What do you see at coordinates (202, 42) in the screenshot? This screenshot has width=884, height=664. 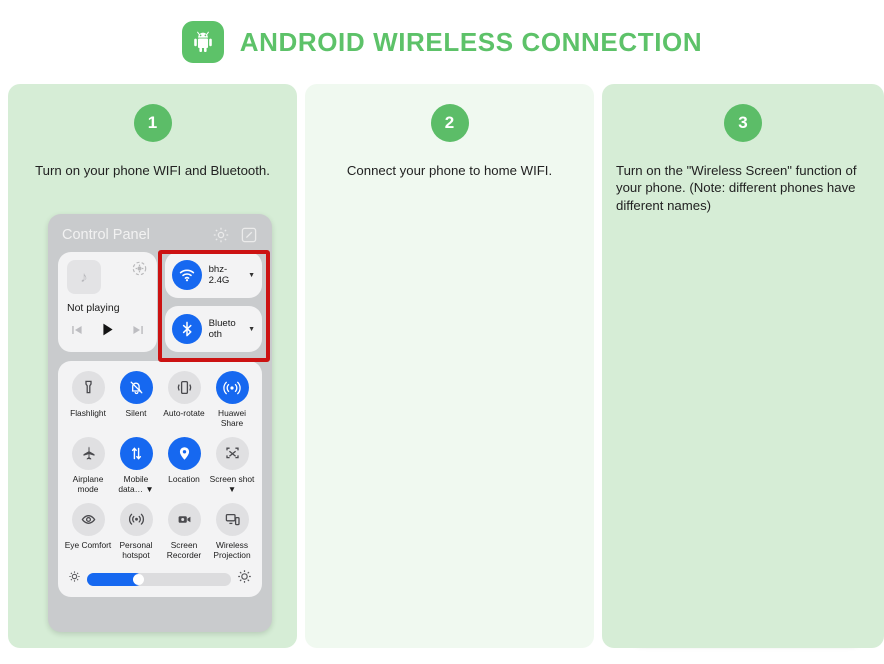 I see `android-robot-icon` at bounding box center [202, 42].